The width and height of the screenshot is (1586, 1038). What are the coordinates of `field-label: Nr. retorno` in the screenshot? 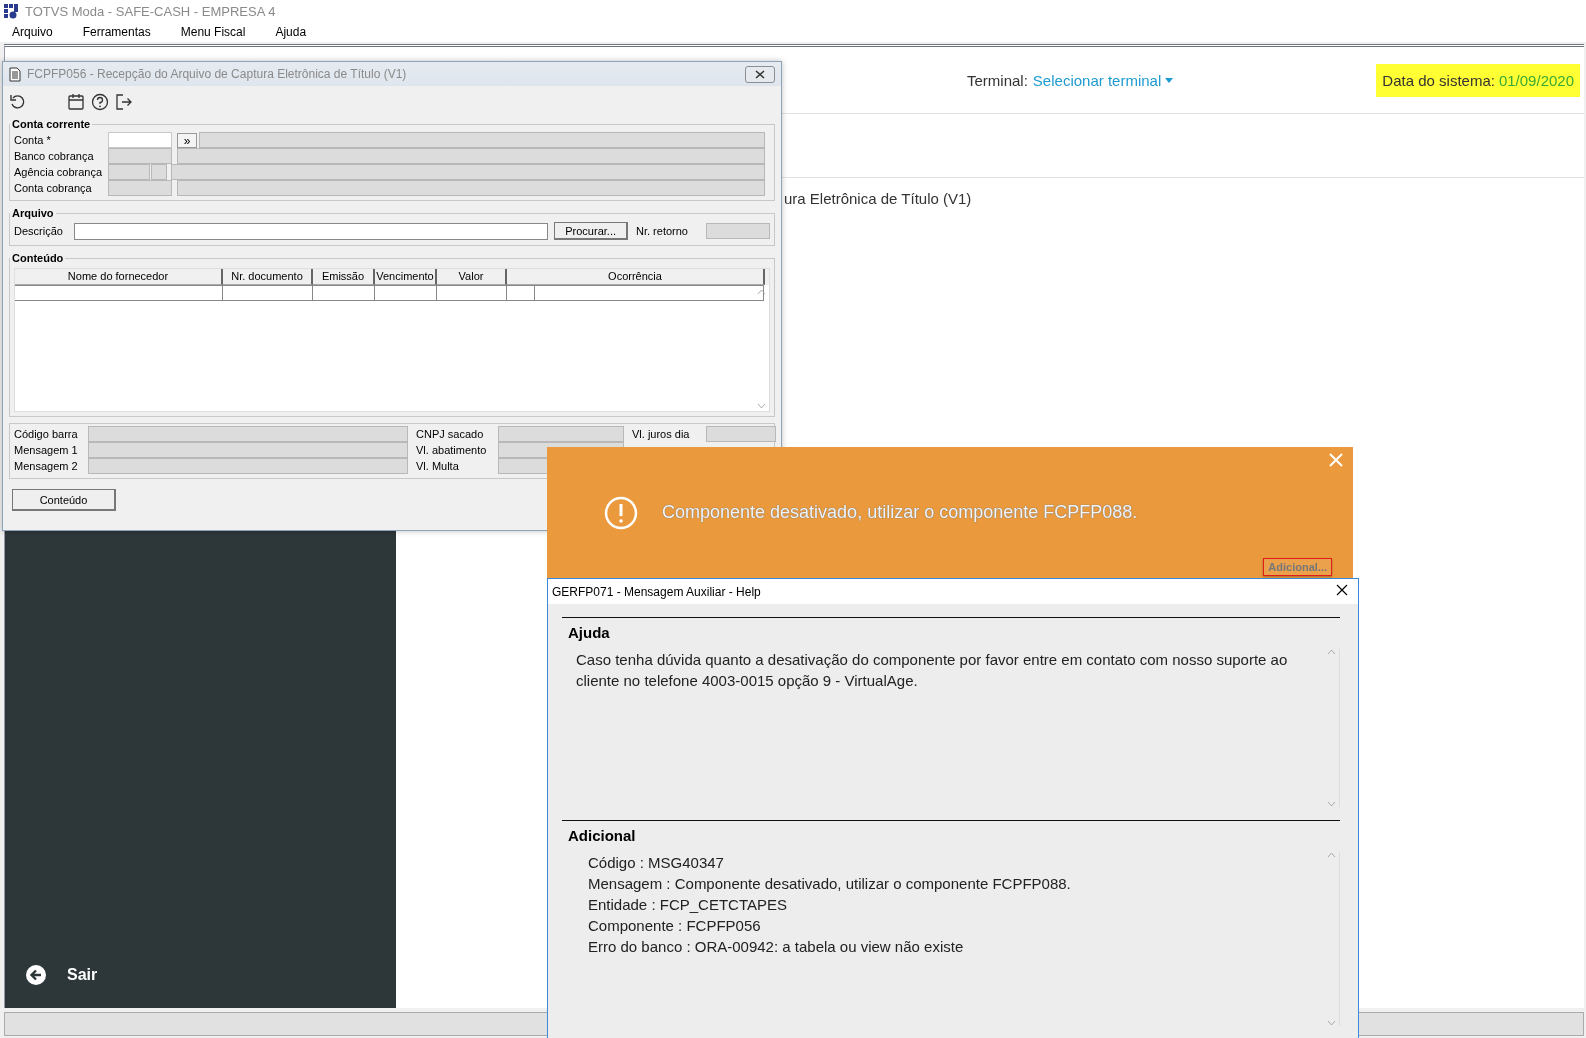 It's located at (662, 231).